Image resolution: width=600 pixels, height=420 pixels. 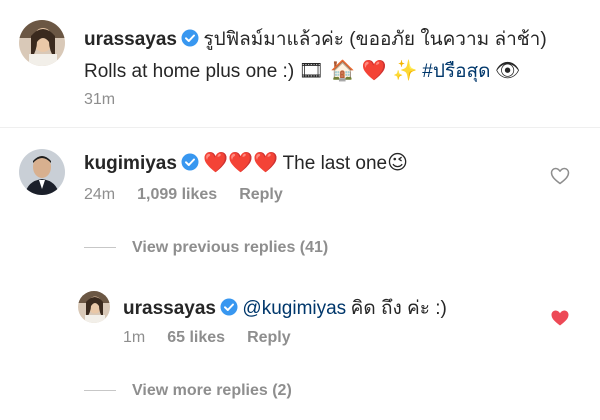 I want to click on comment-likes: 1,099 likes, so click(x=177, y=194).